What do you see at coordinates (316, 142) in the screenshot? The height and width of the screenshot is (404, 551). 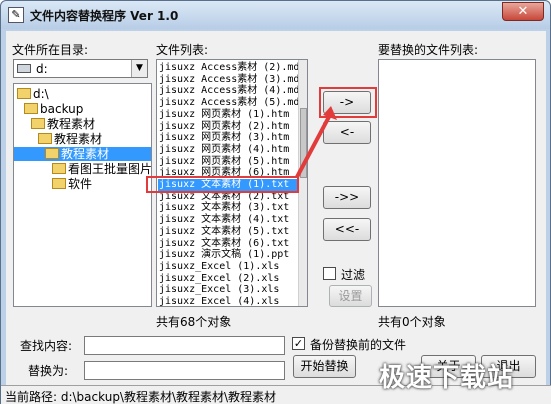 I see `annotation-arrow` at bounding box center [316, 142].